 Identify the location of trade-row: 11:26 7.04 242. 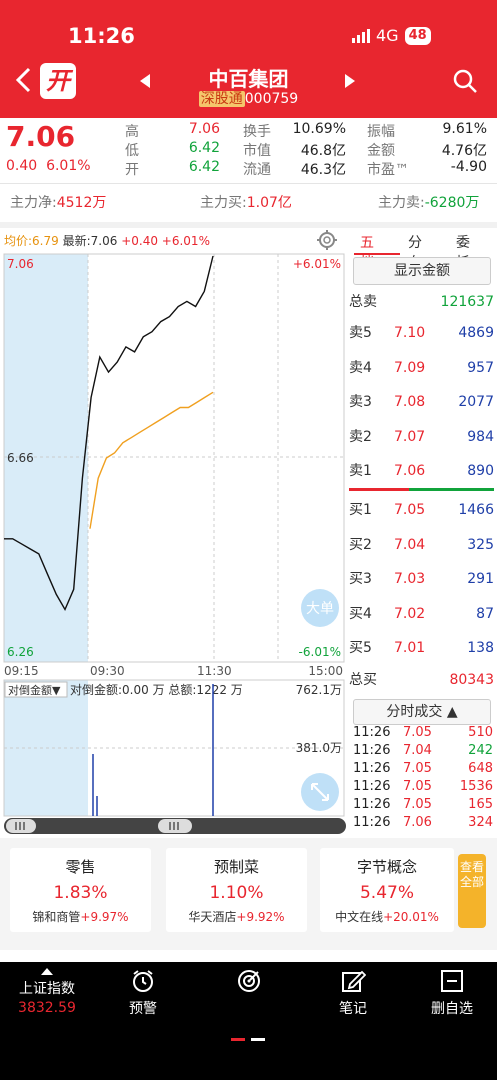
(423, 751).